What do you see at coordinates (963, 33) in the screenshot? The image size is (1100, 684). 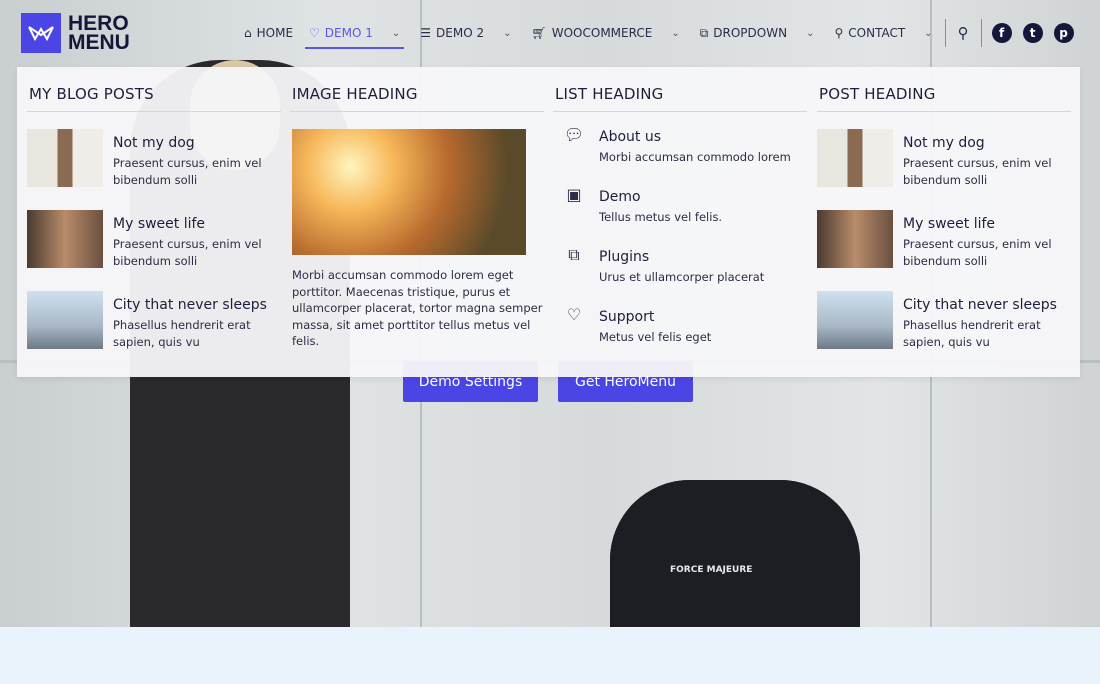 I see `search-icon: ⚲` at bounding box center [963, 33].